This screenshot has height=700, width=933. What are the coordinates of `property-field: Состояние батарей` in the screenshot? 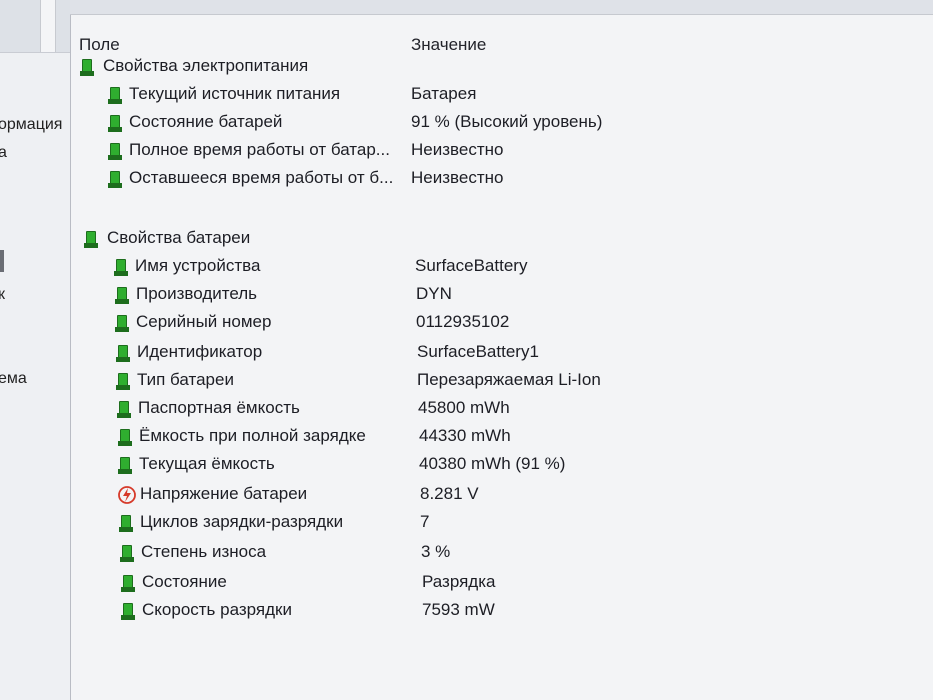 It's located at (206, 121).